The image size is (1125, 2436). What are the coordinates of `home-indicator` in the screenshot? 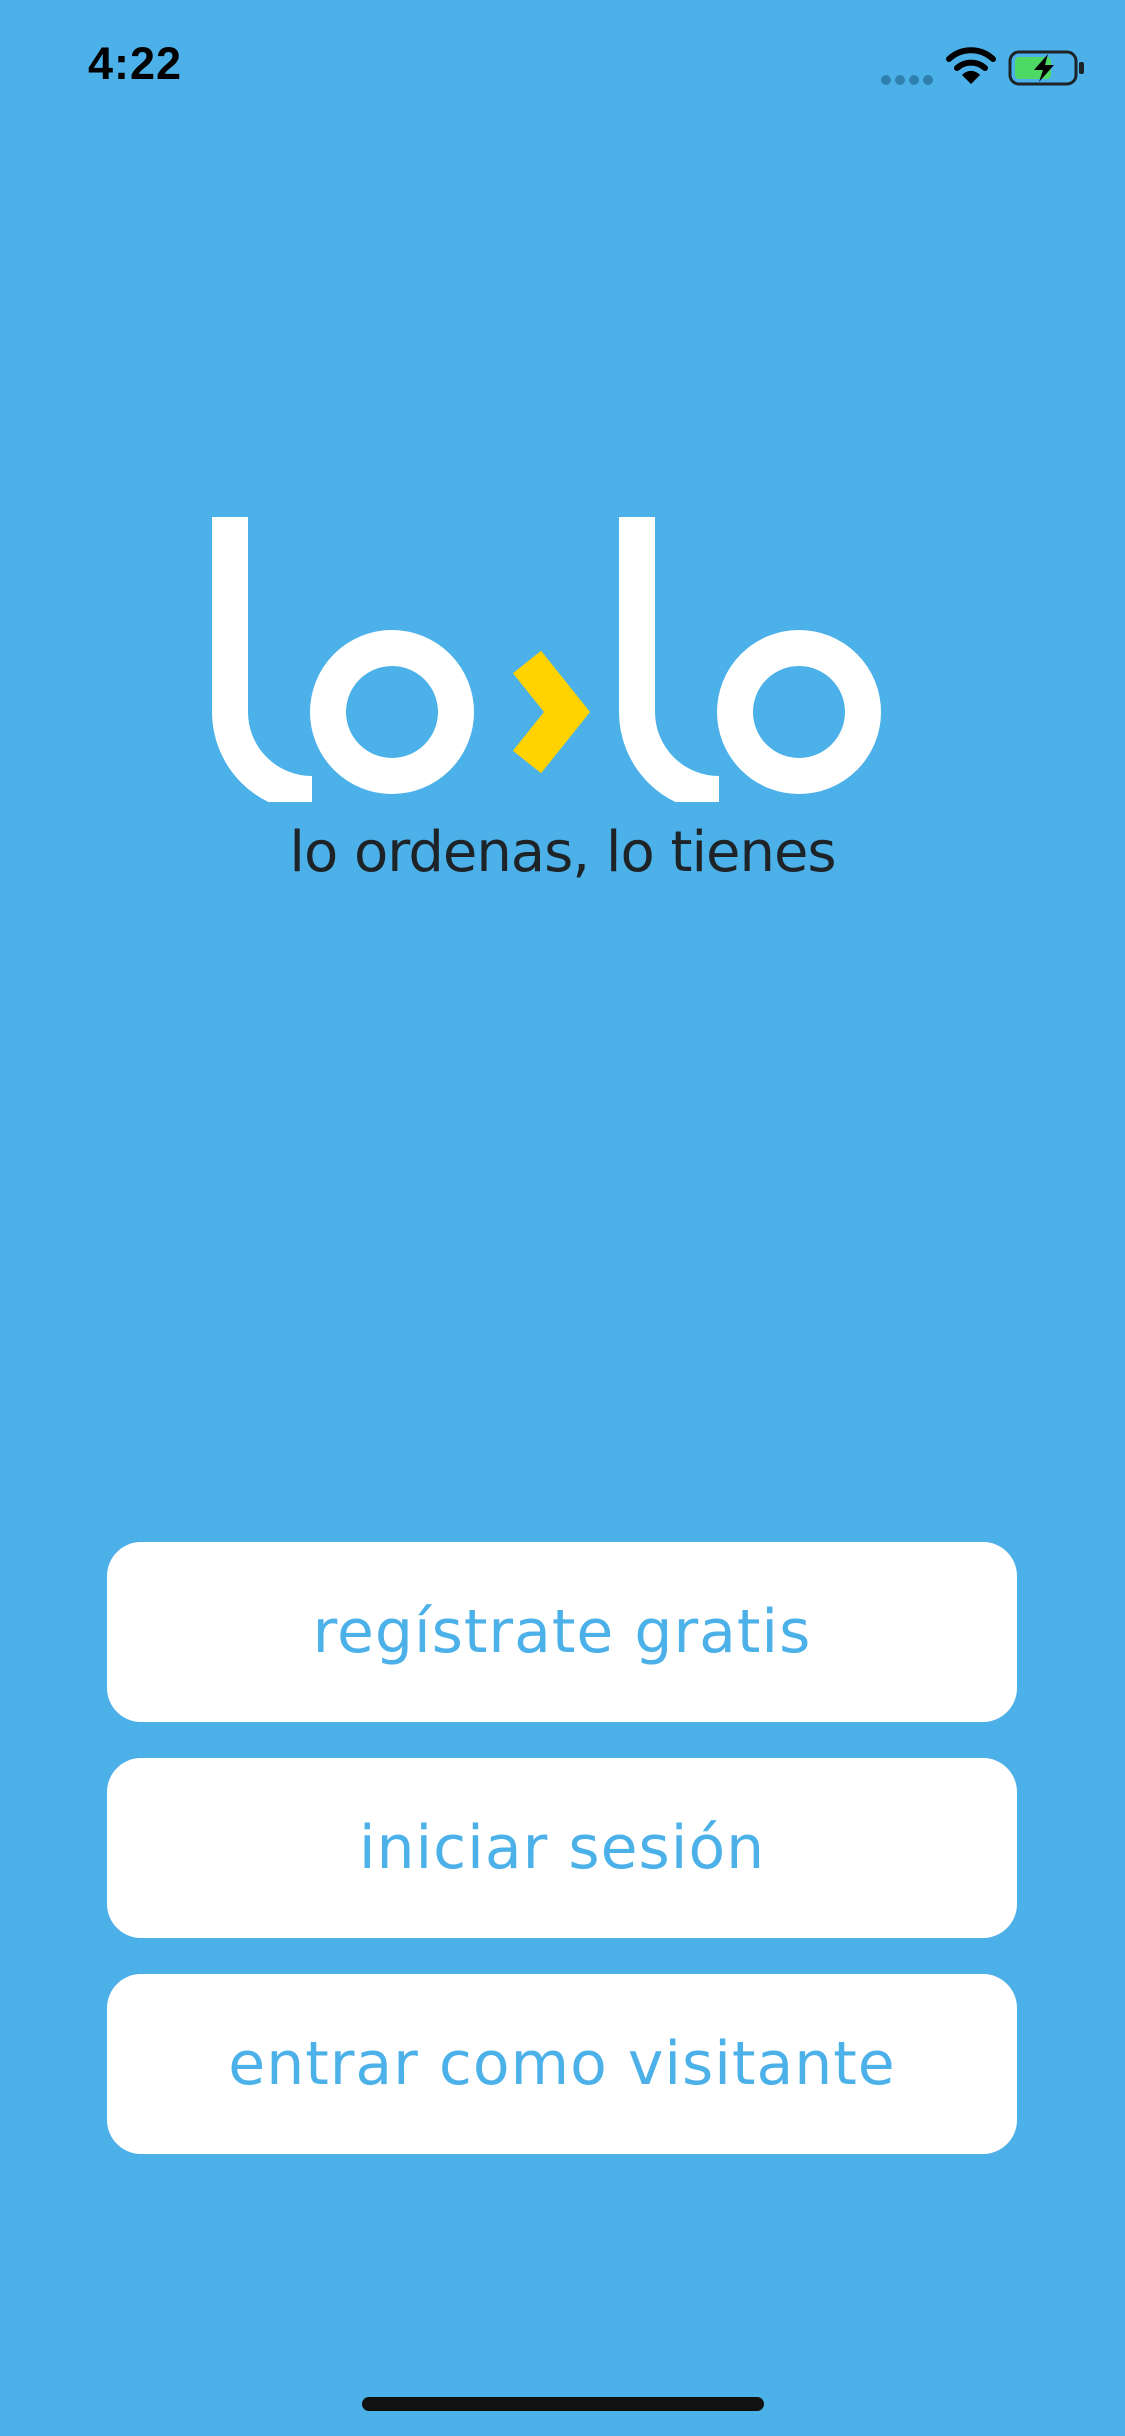 It's located at (563, 2404).